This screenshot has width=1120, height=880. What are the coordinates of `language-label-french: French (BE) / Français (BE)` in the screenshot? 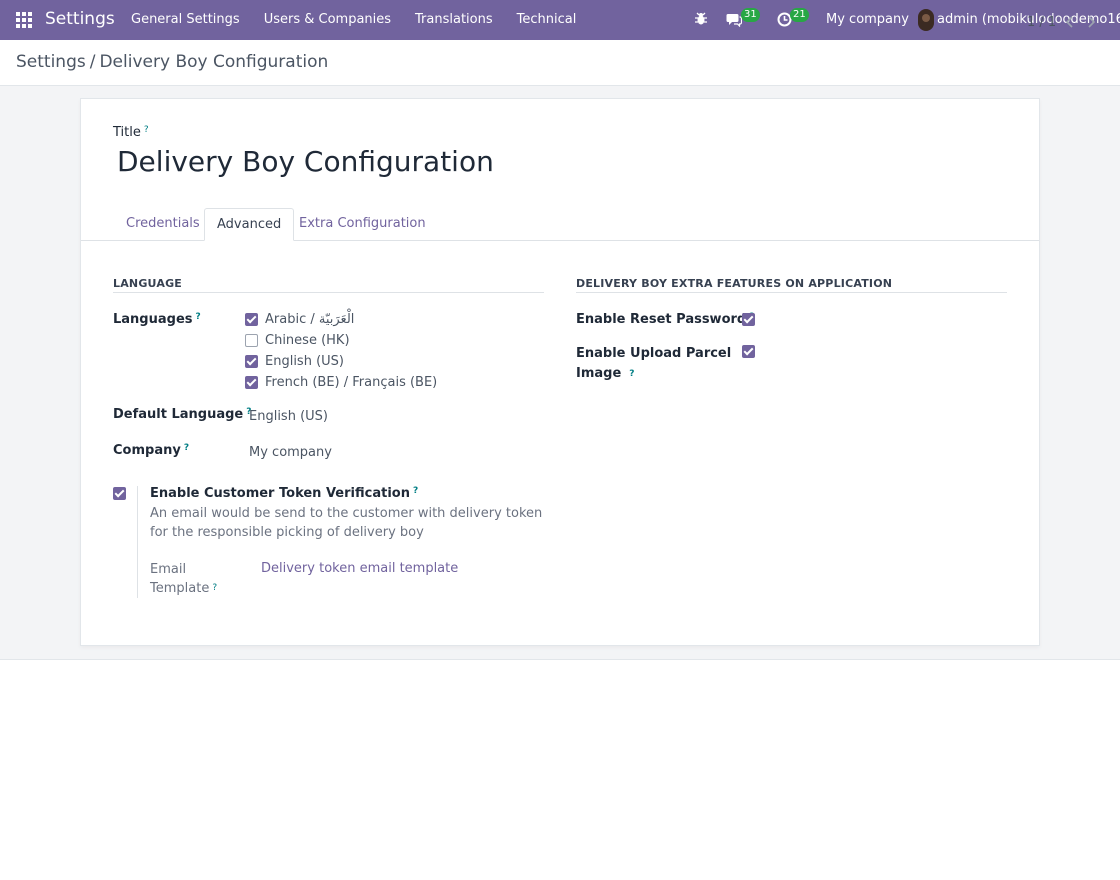 It's located at (351, 382).